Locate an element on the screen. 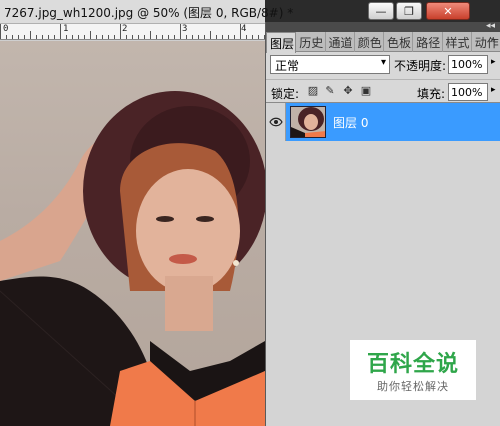 This screenshot has width=500, height=426. tab-layers: 图层 is located at coordinates (281, 42).